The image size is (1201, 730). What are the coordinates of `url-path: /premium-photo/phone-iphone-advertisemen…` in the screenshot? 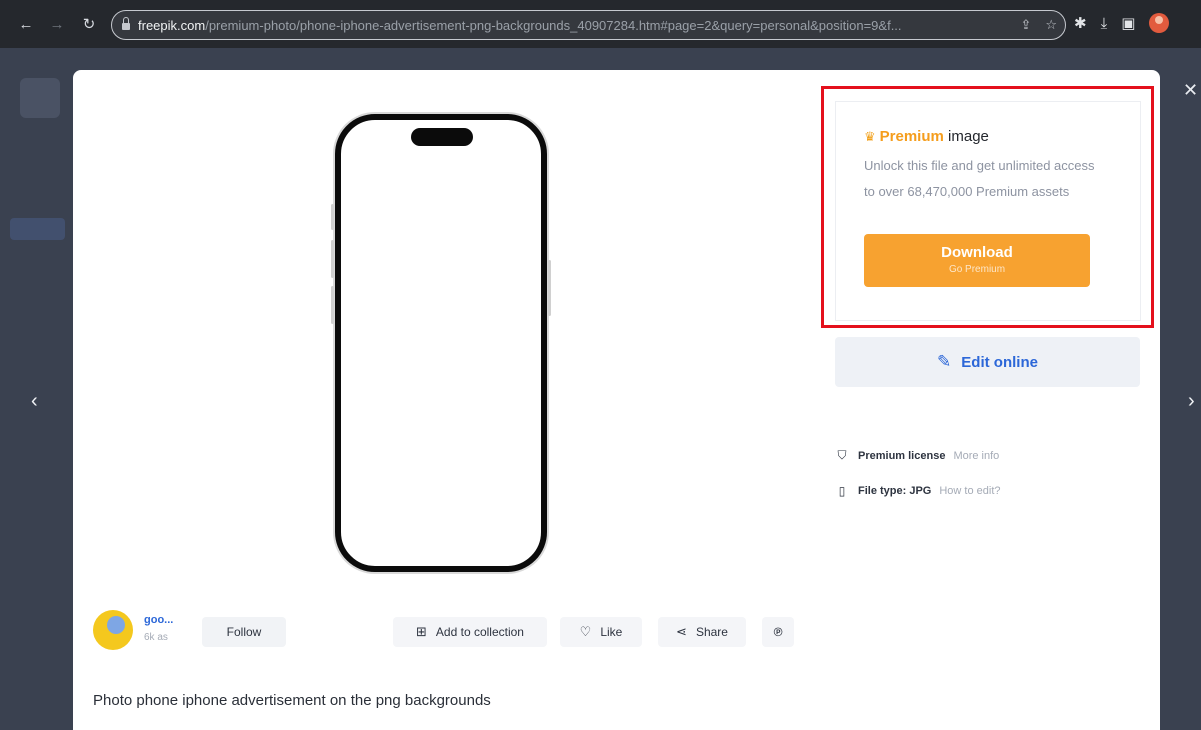 It's located at (553, 25).